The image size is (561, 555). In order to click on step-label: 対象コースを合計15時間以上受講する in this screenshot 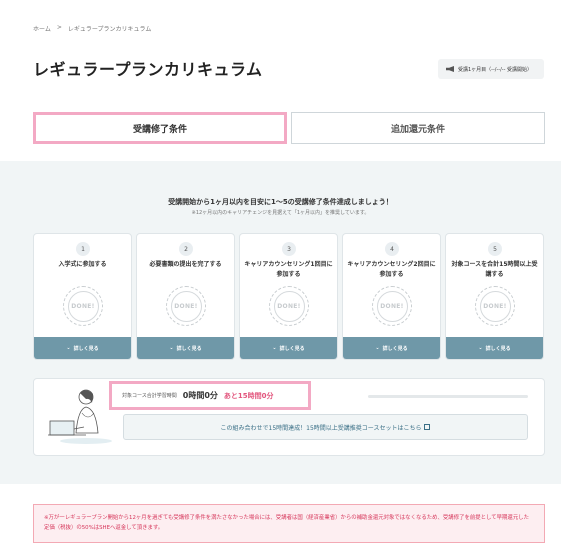, I will do `click(494, 269)`.